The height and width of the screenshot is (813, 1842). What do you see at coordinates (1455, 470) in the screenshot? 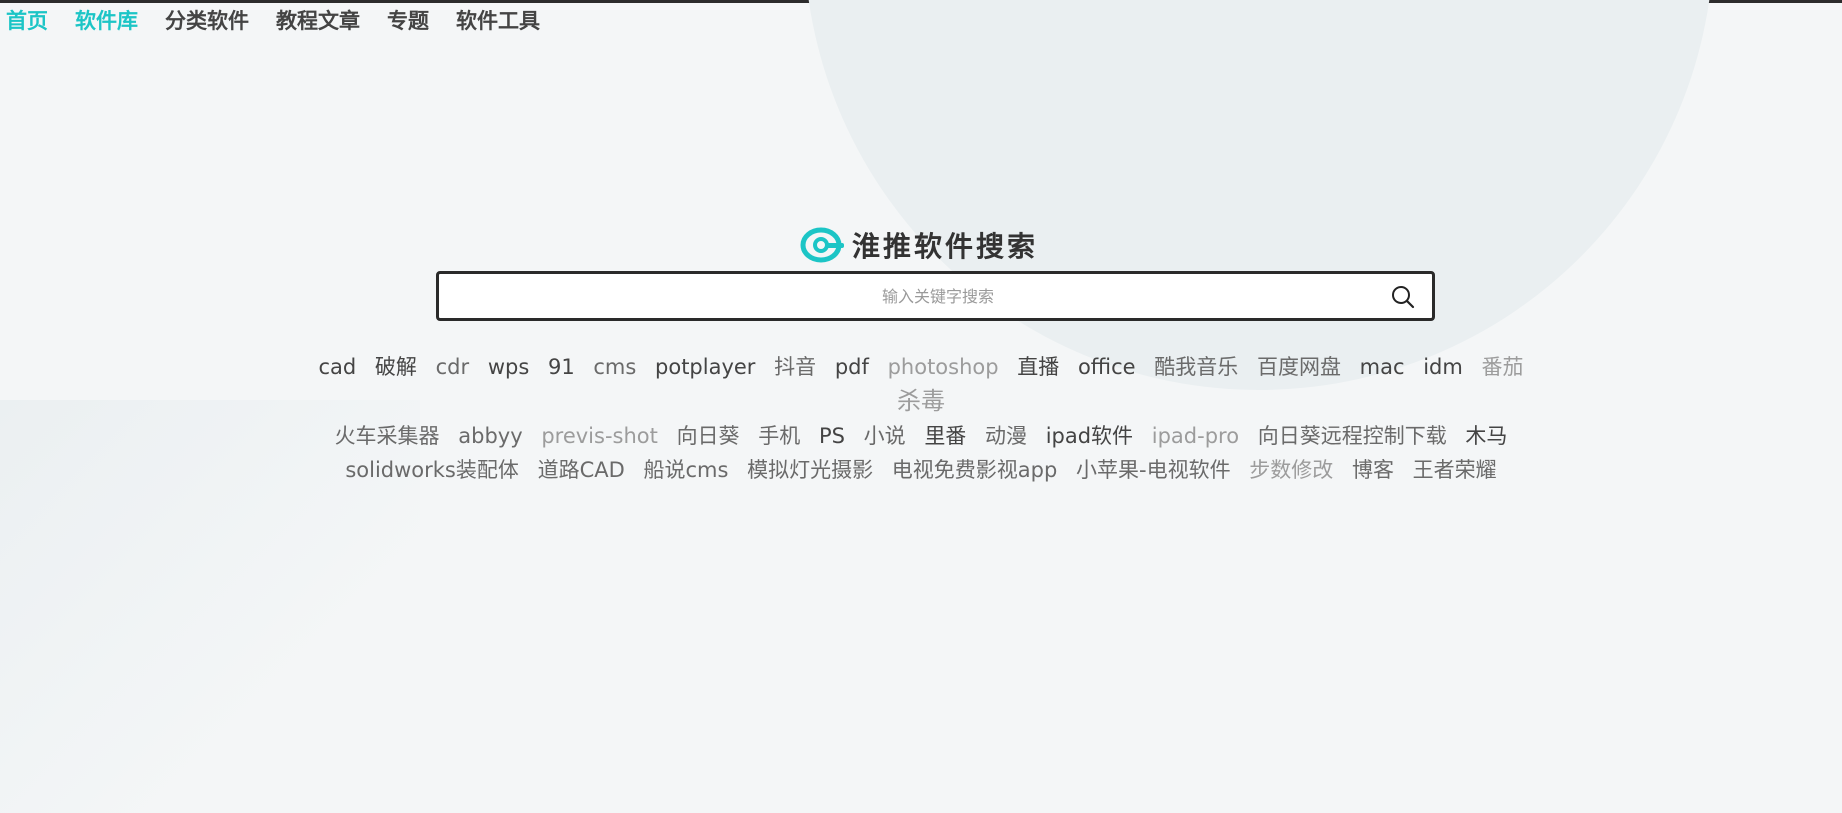
I see `keyword-tag: 王者荣耀` at bounding box center [1455, 470].